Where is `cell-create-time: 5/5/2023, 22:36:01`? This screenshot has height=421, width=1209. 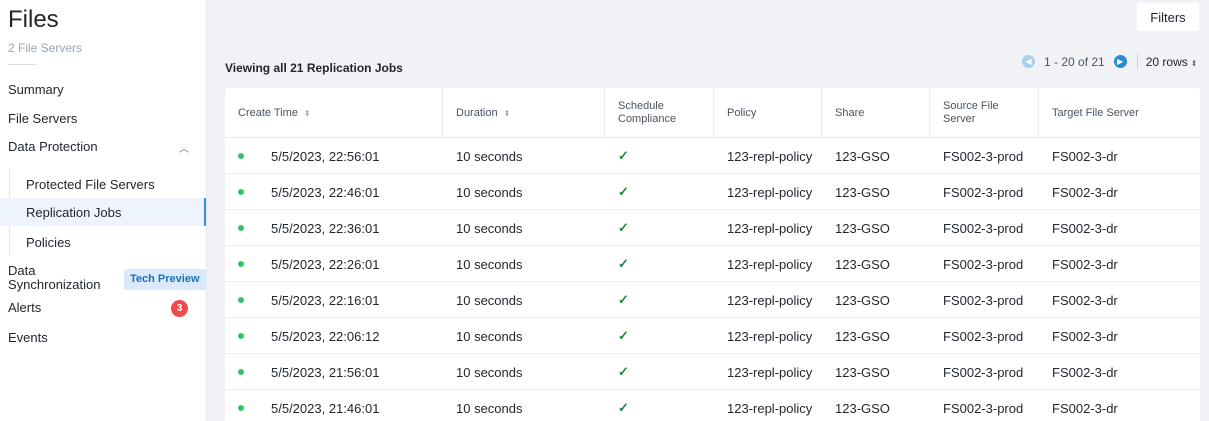
cell-create-time: 5/5/2023, 22:36:01 is located at coordinates (325, 228).